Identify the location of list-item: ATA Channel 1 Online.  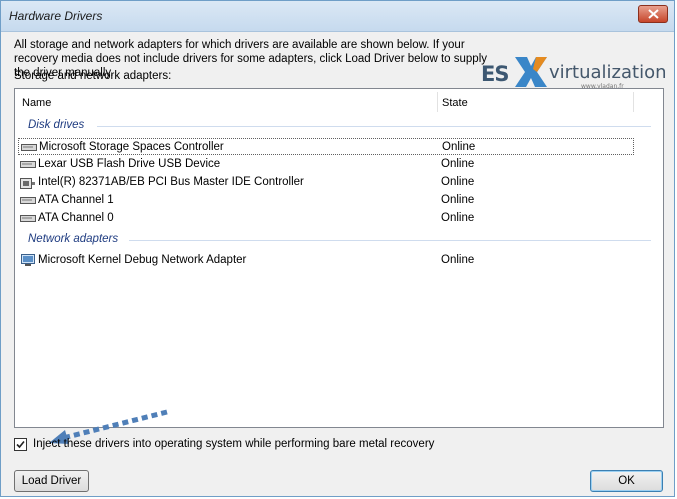
(326, 200).